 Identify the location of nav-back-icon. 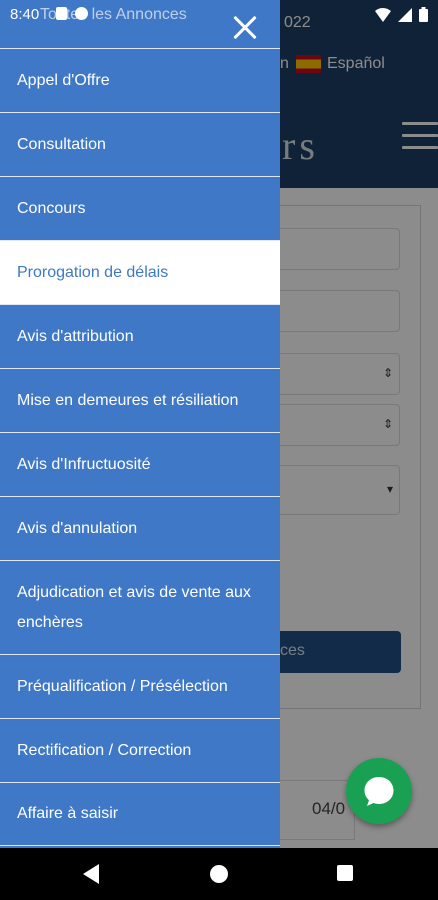
(91, 874).